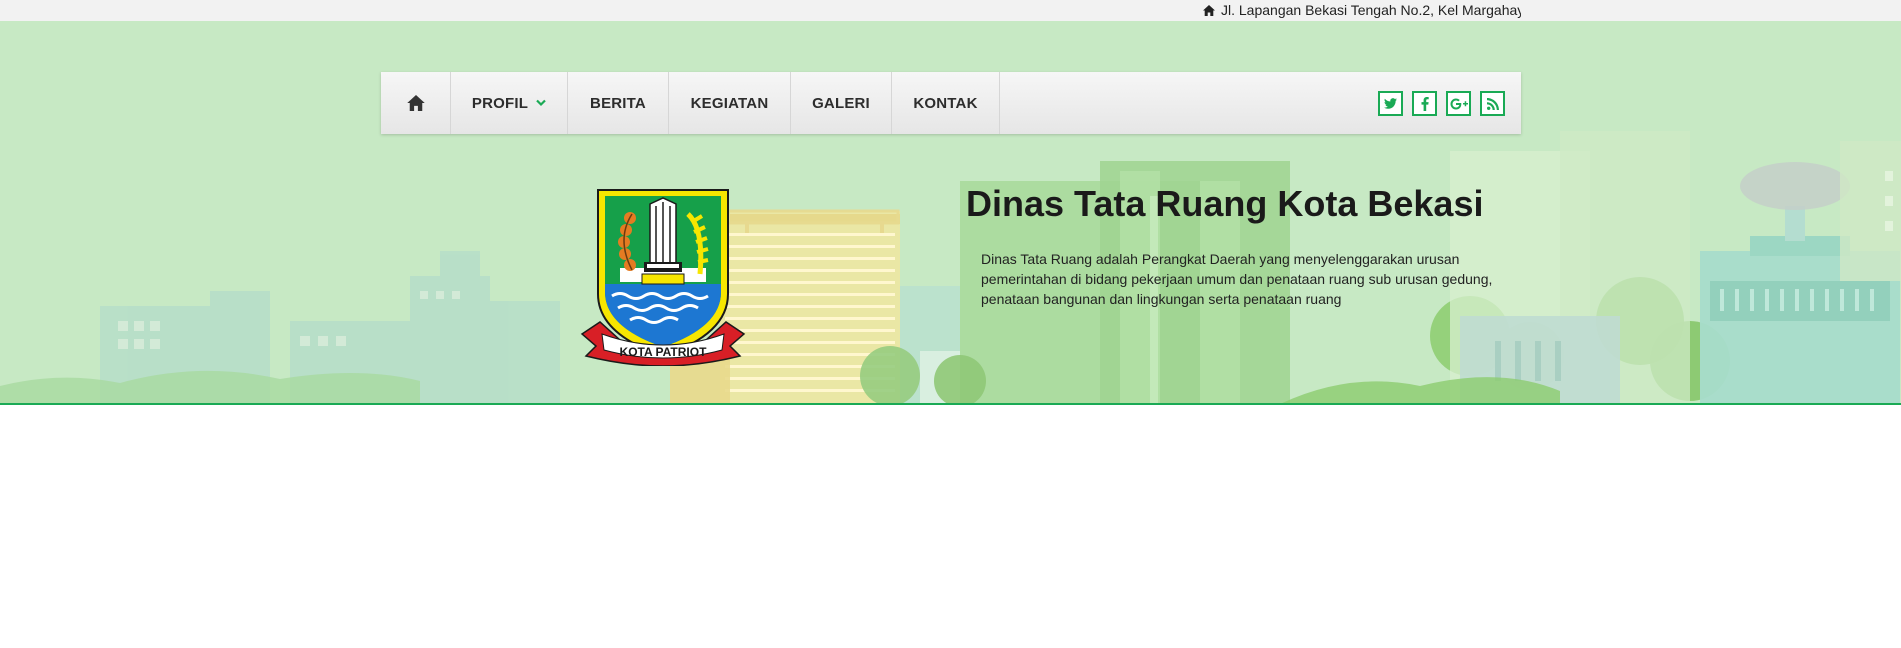 The height and width of the screenshot is (648, 1901). I want to click on nav-item-kontak-label: KONTAK, so click(945, 103).